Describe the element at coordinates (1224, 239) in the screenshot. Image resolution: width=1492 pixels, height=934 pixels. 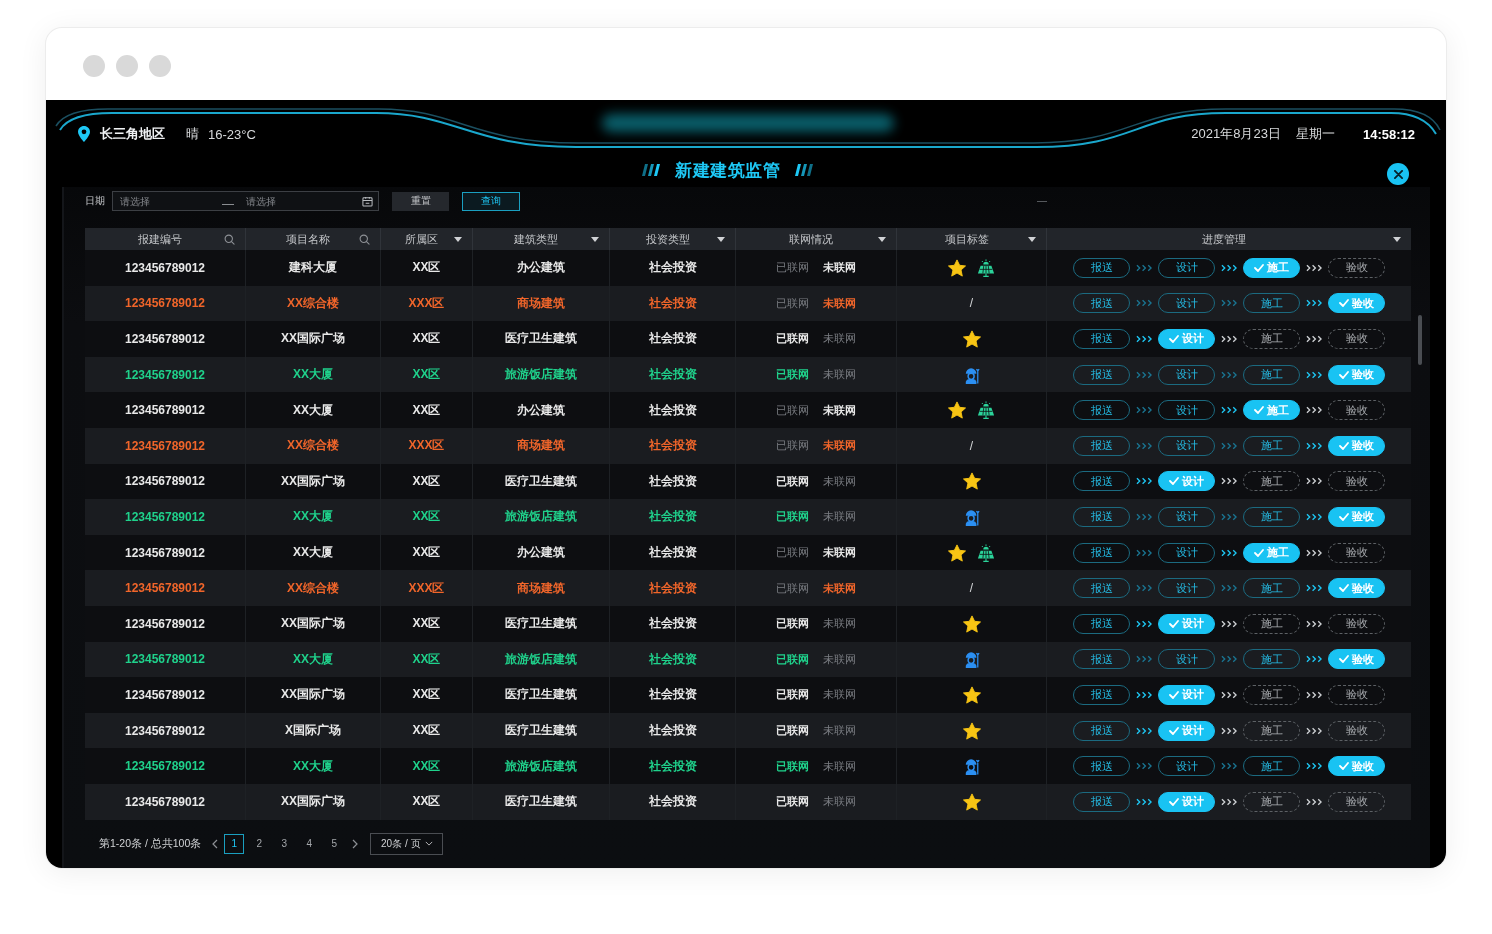
I see `column-header: 进度管理` at that location.